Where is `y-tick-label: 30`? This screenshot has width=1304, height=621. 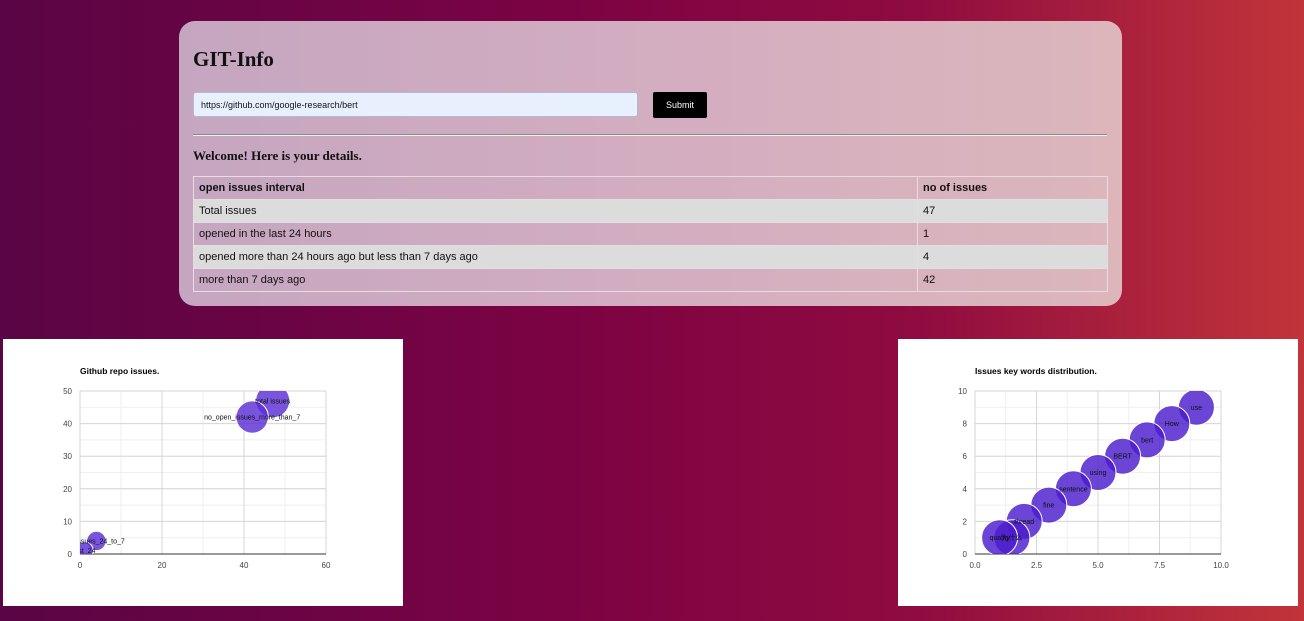
y-tick-label: 30 is located at coordinates (67, 456).